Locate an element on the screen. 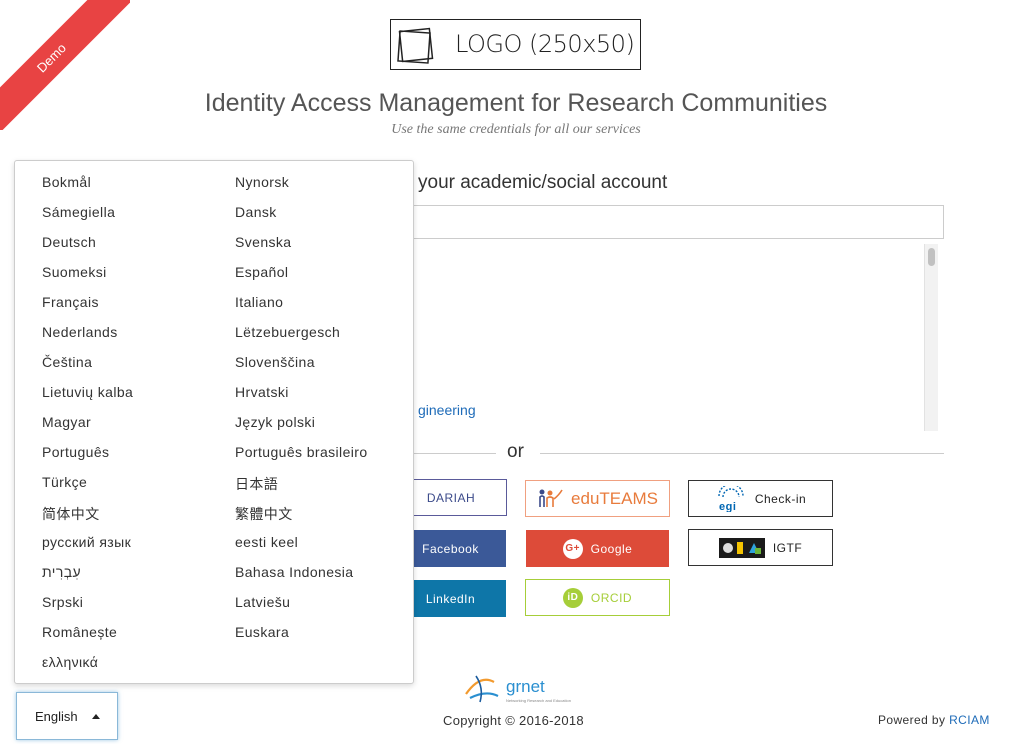 The image size is (1032, 744). orcid-login-button: iD ORCID is located at coordinates (597, 597).